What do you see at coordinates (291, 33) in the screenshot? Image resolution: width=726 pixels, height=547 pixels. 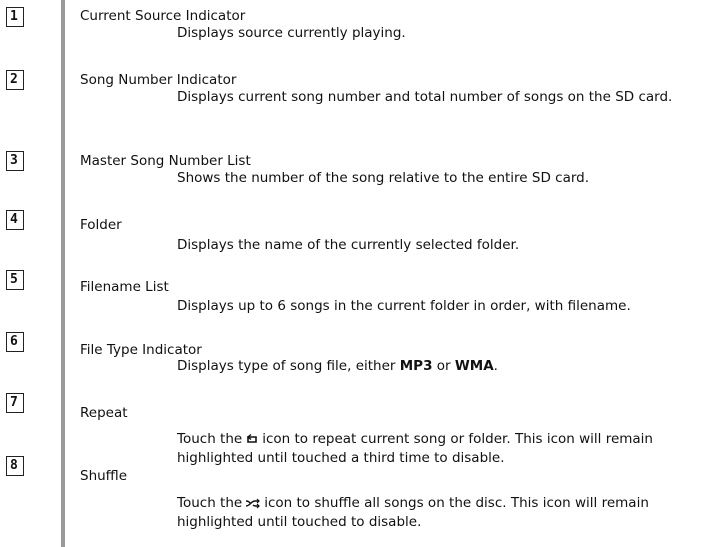 I see `item-description: Displays source currently playing.` at bounding box center [291, 33].